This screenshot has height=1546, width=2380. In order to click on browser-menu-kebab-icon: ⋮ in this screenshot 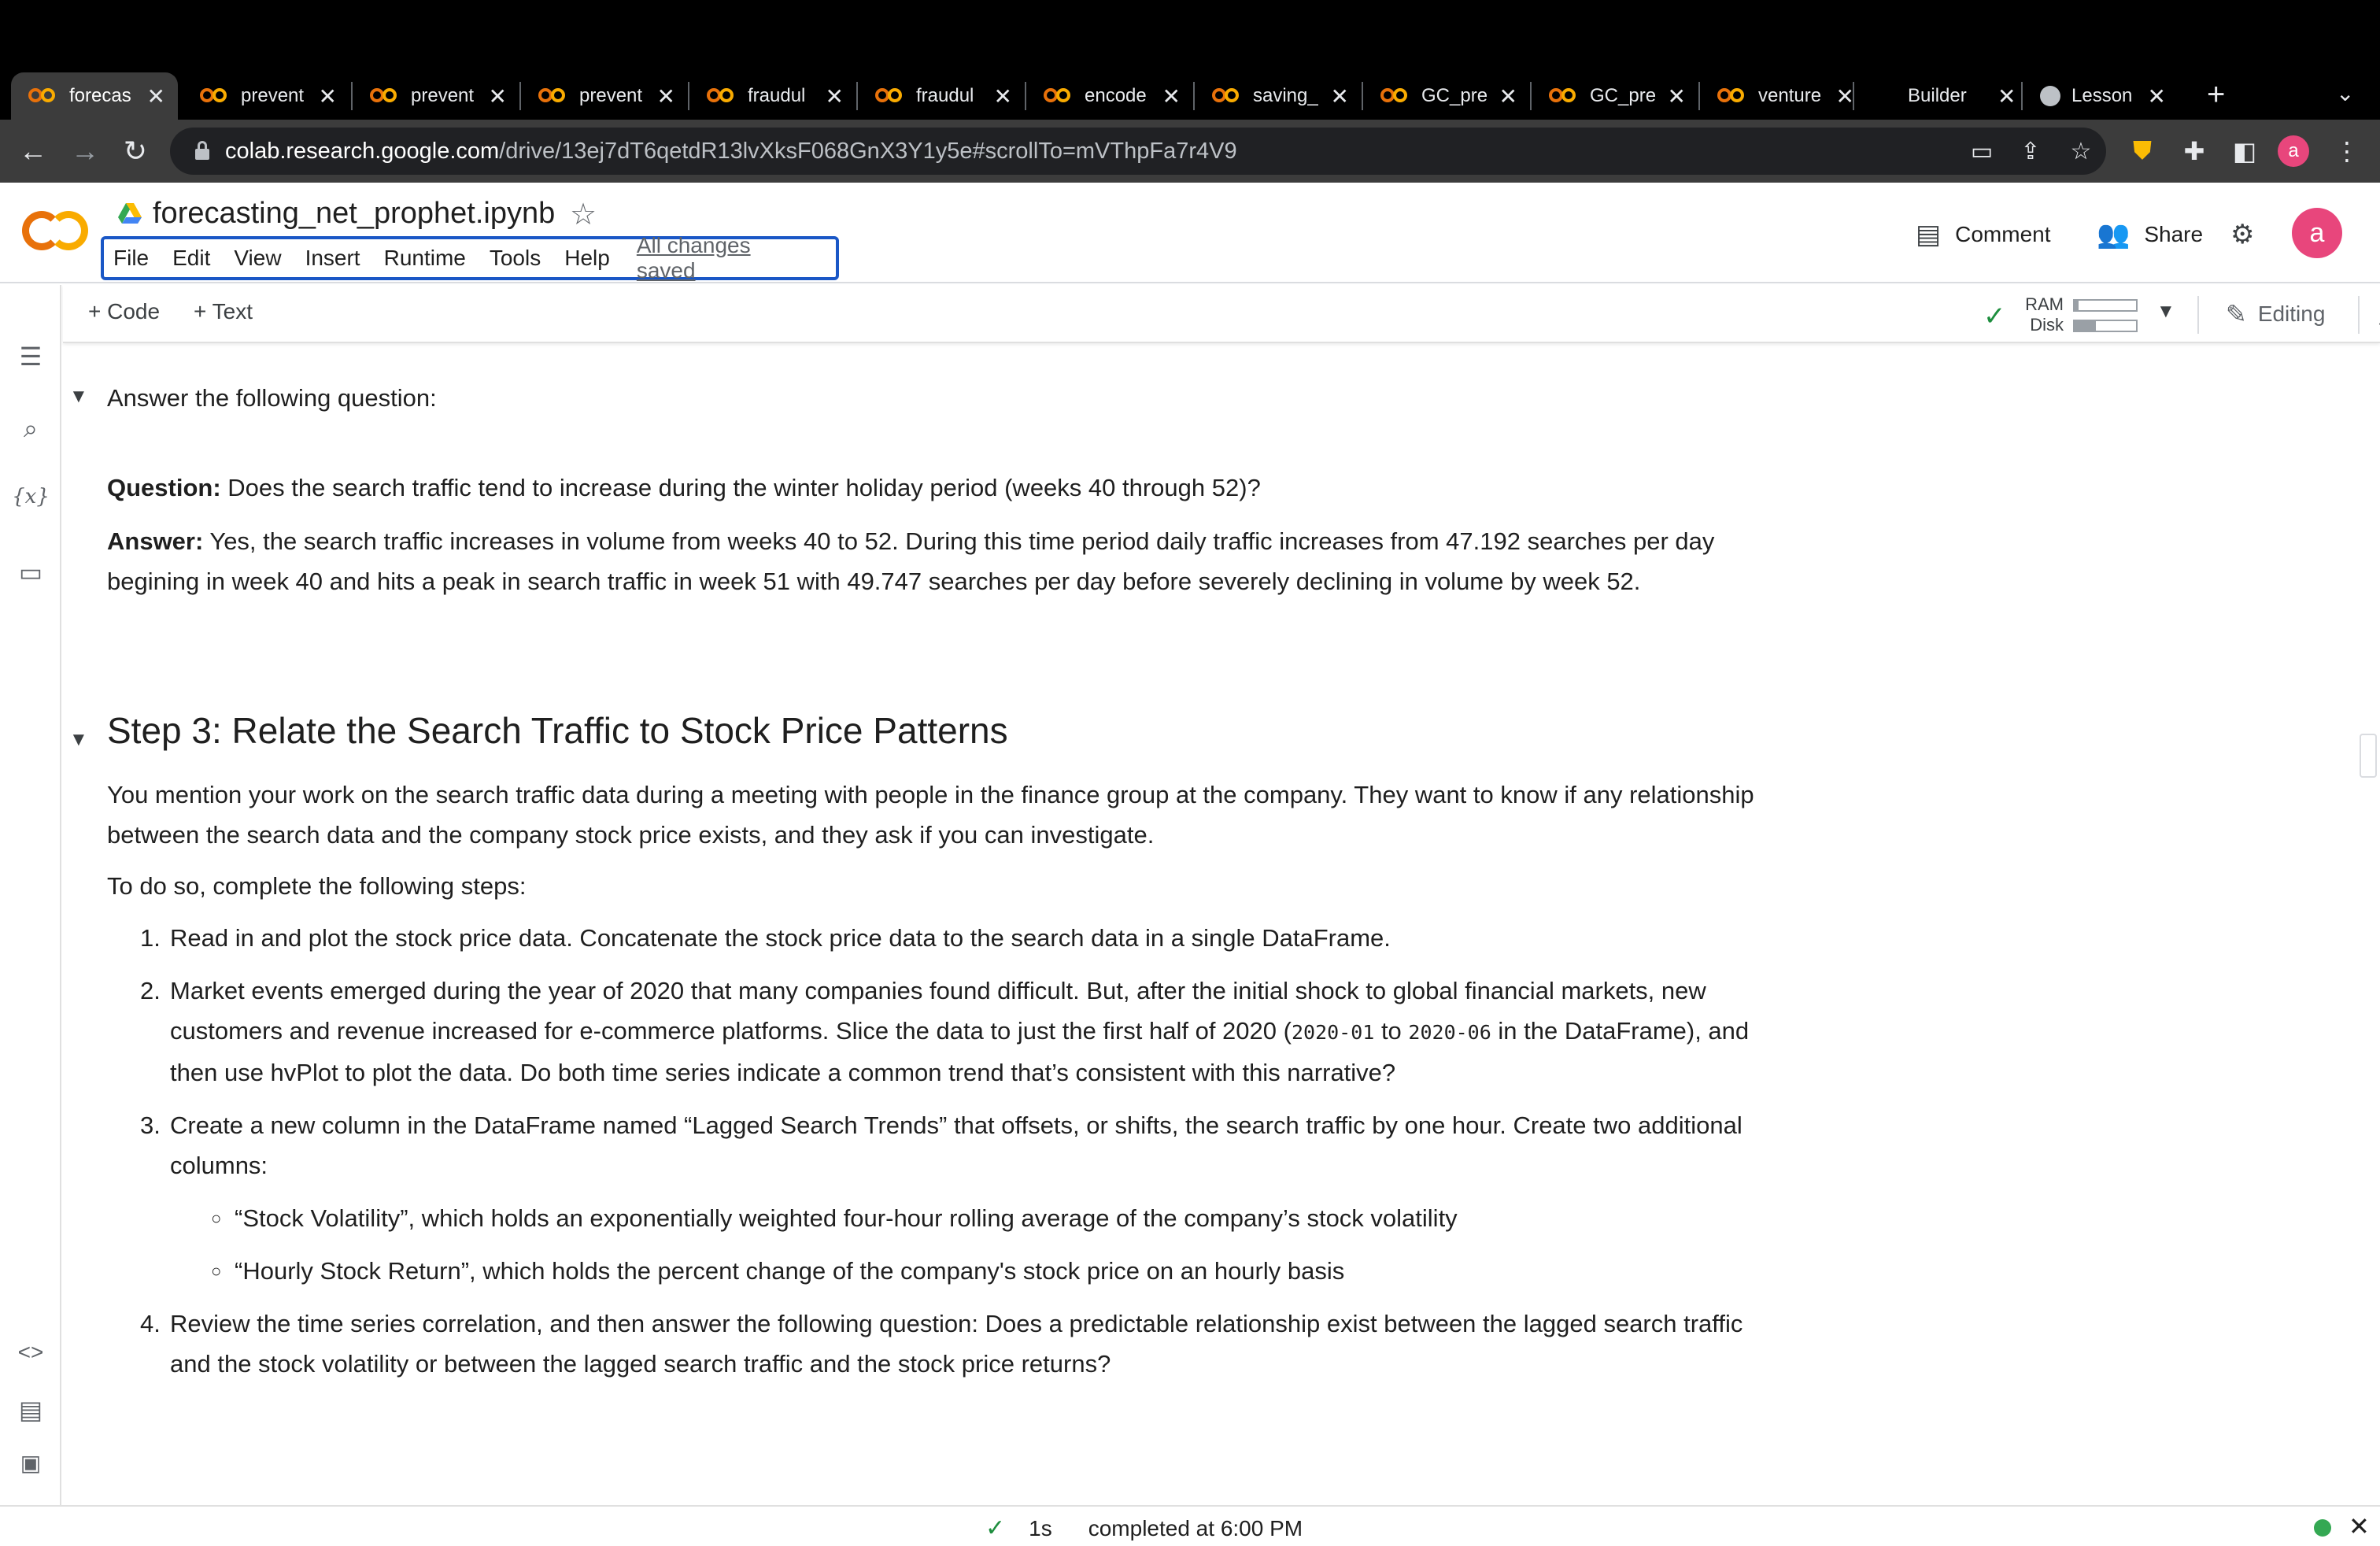, I will do `click(2346, 152)`.